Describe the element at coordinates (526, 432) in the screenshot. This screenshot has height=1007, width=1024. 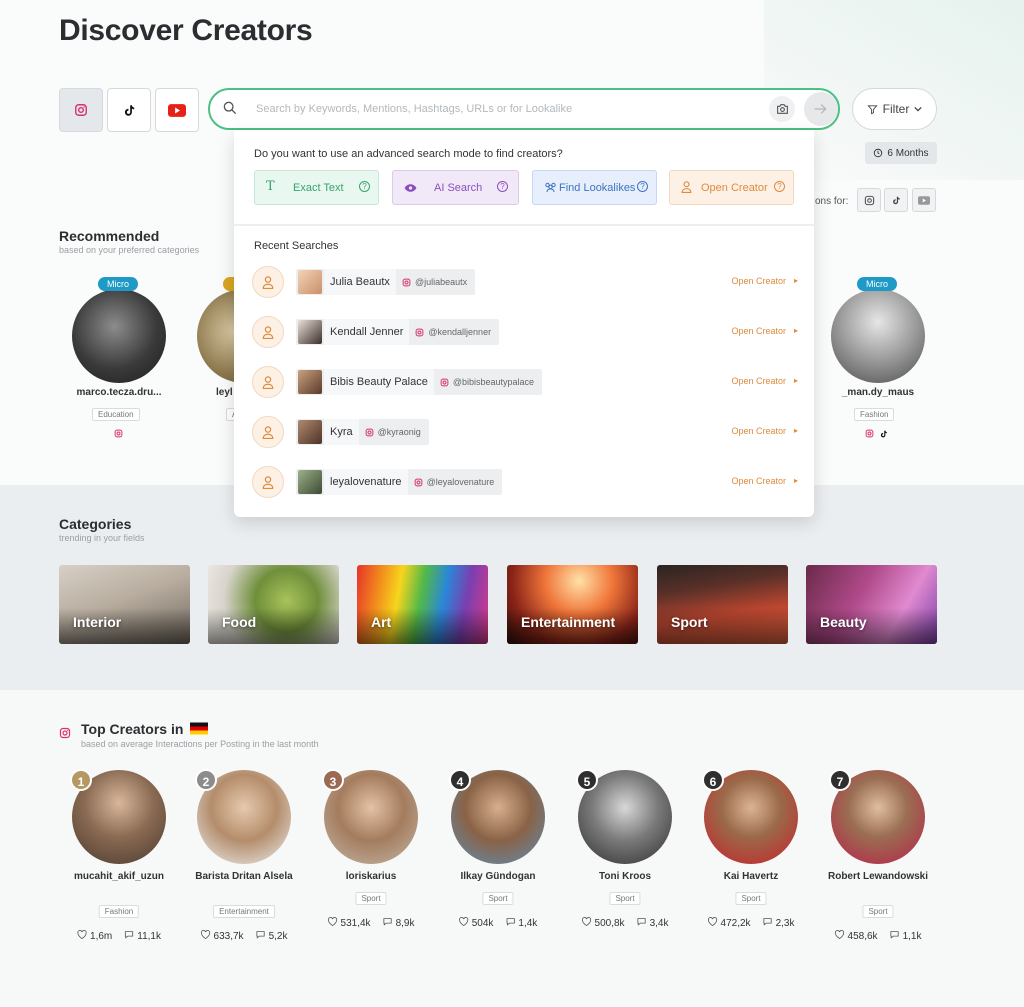
I see `recent-search-row: Kyra @kyraonig Open Creator ▸` at that location.